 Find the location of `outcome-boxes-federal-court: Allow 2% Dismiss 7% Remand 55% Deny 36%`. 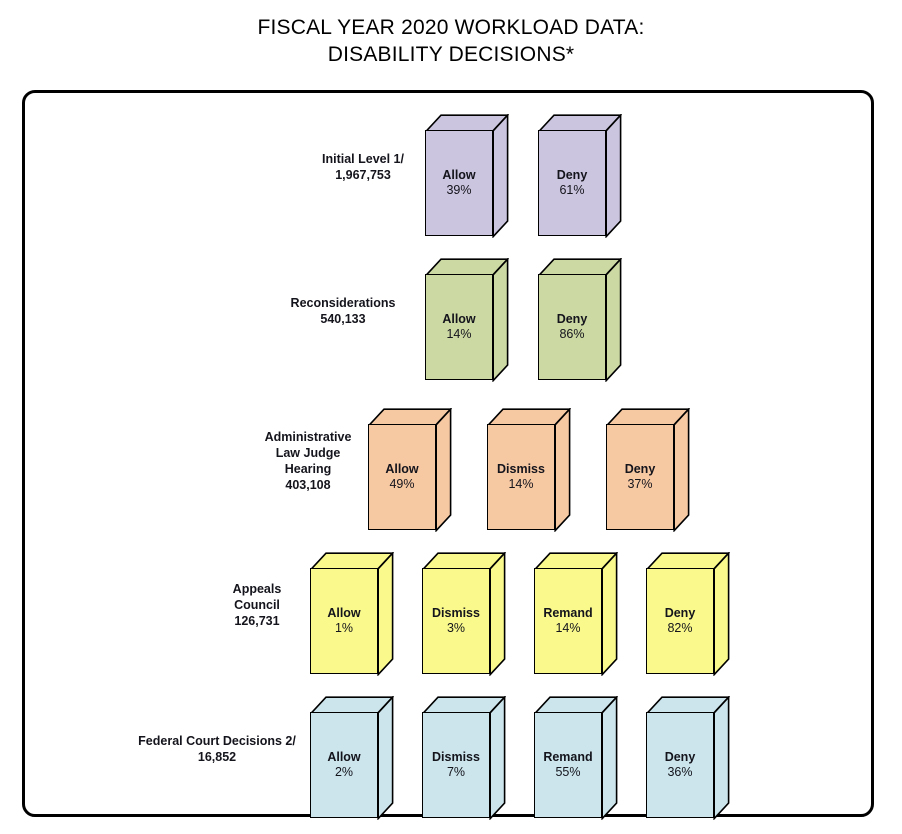

outcome-boxes-federal-court: Allow 2% Dismiss 7% Remand 55% Deny 36% is located at coordinates (534, 749).